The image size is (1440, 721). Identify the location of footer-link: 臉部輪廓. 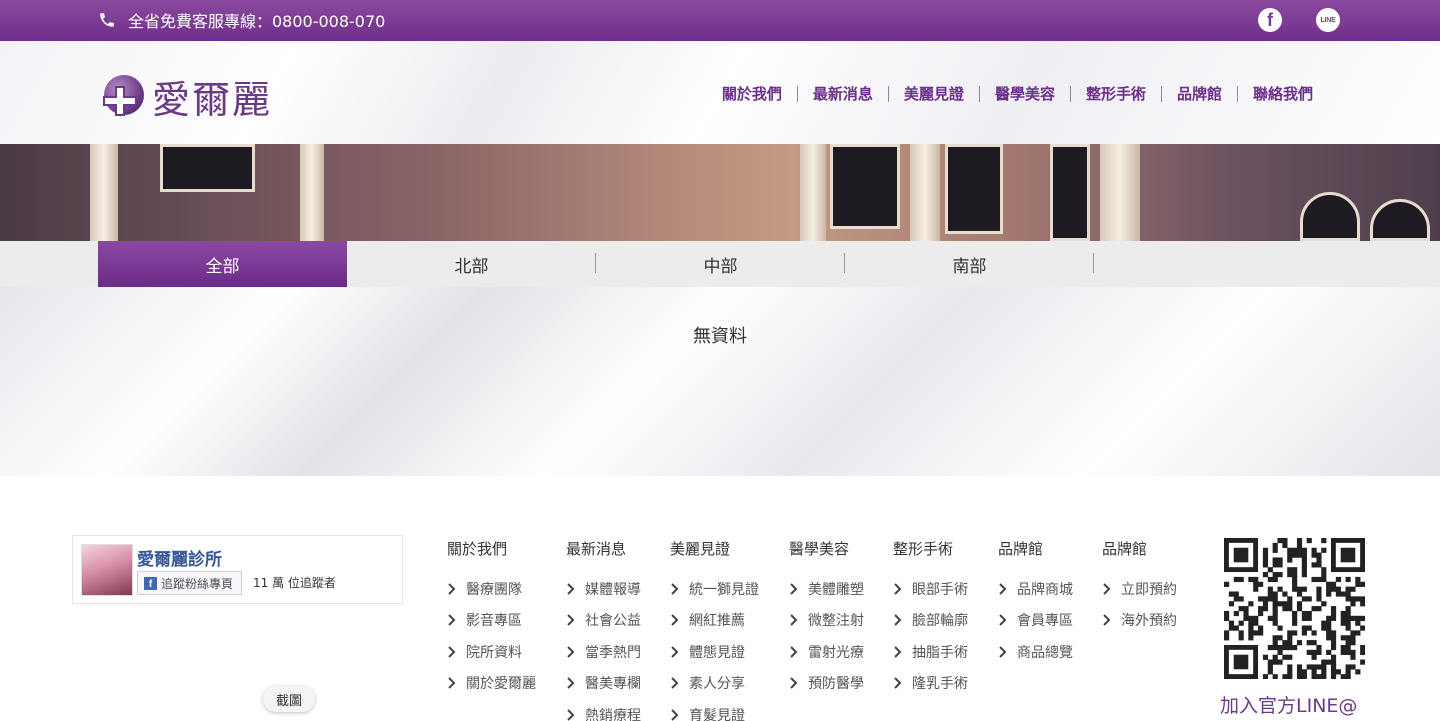
(930, 621).